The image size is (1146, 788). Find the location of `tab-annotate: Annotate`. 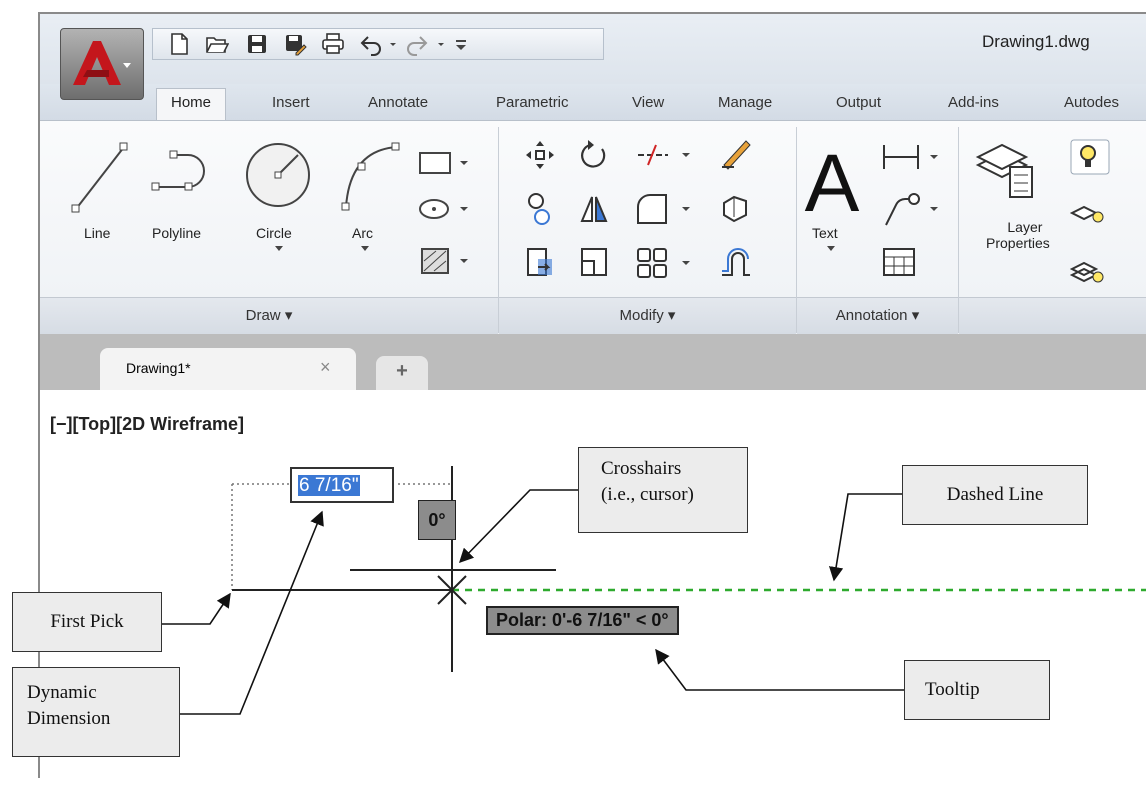

tab-annotate: Annotate is located at coordinates (398, 102).